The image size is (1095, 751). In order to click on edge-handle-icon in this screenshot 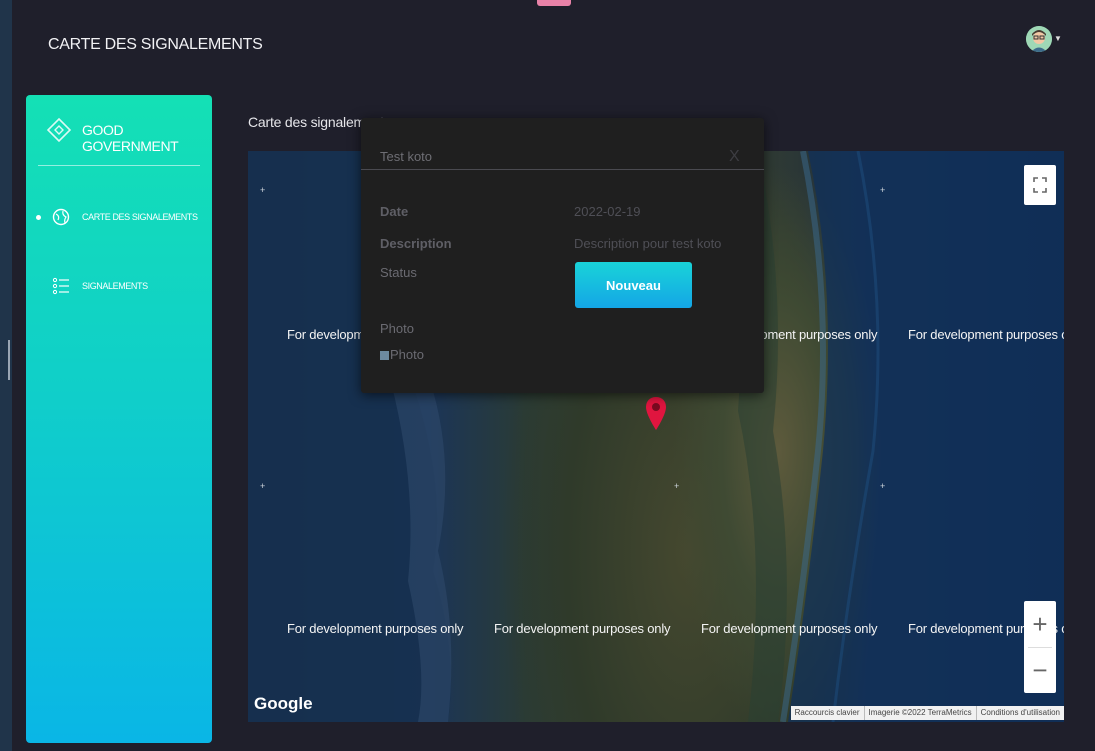, I will do `click(11, 360)`.